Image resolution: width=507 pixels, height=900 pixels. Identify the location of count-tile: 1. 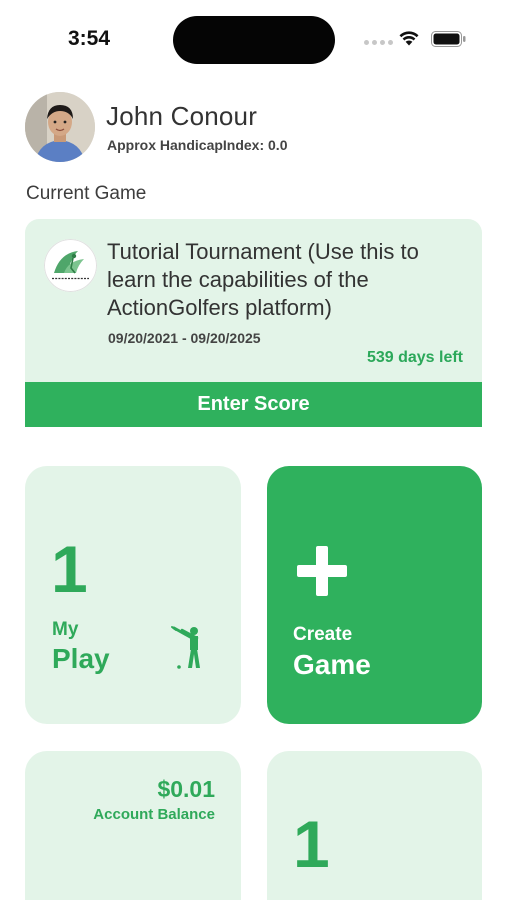
(374, 825).